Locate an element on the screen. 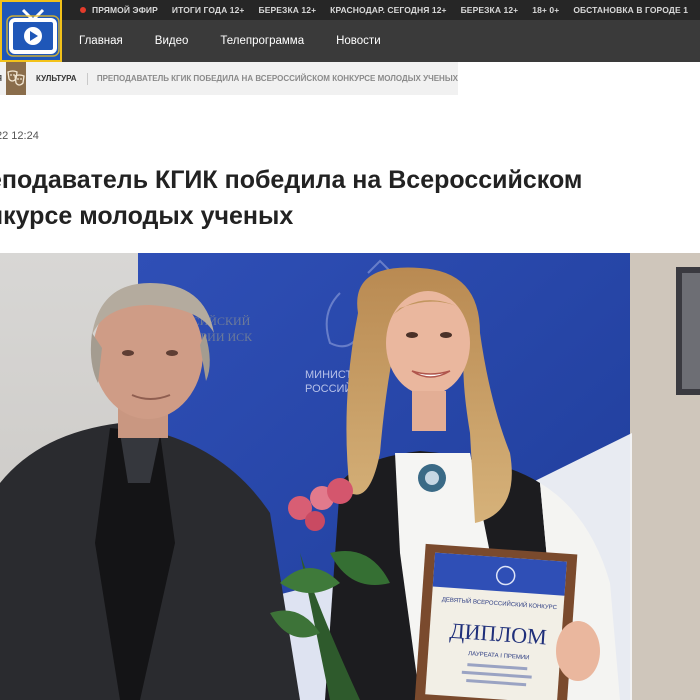 The image size is (700, 700). ticker-item: ОБСТАНОВКА В ГОРОДЕ 1 is located at coordinates (630, 10).